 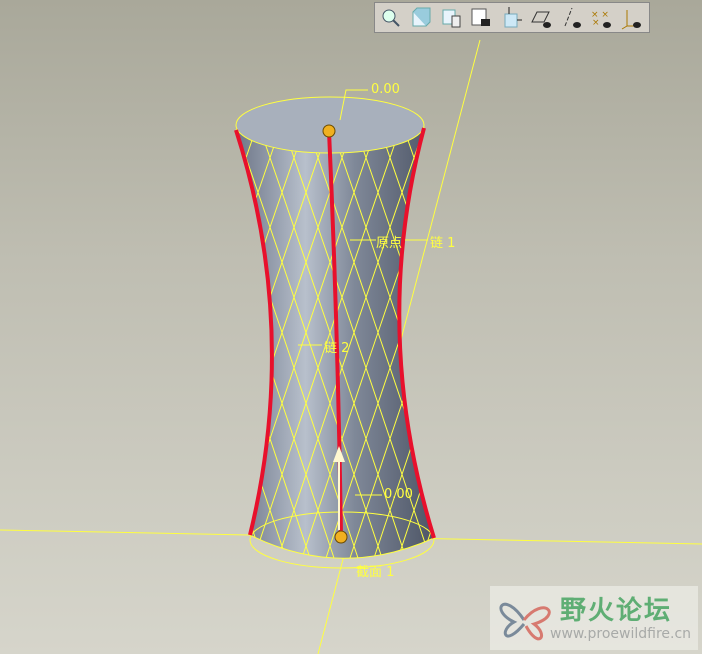 What do you see at coordinates (341, 537) in the screenshot?
I see `end-point` at bounding box center [341, 537].